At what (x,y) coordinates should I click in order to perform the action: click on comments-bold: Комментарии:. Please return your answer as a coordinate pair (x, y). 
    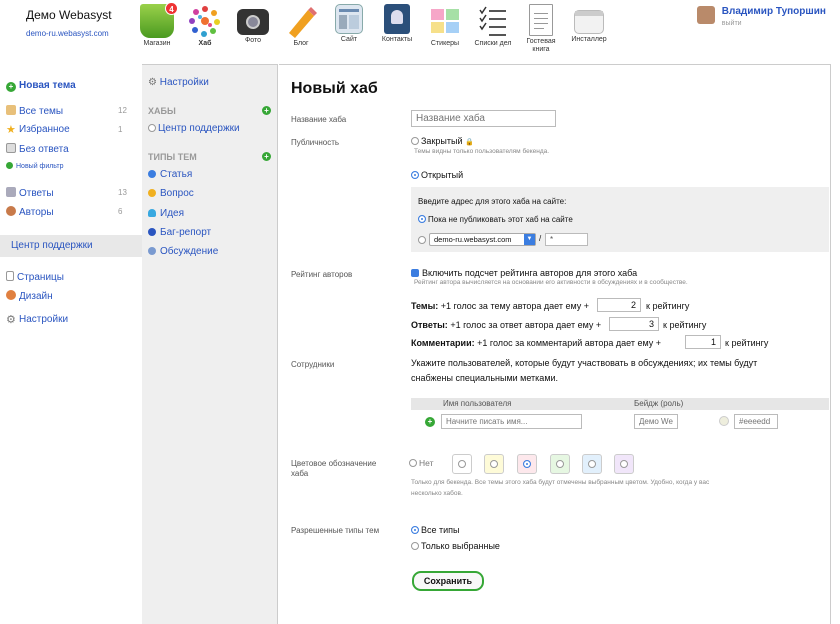
    Looking at the image, I should click on (443, 343).